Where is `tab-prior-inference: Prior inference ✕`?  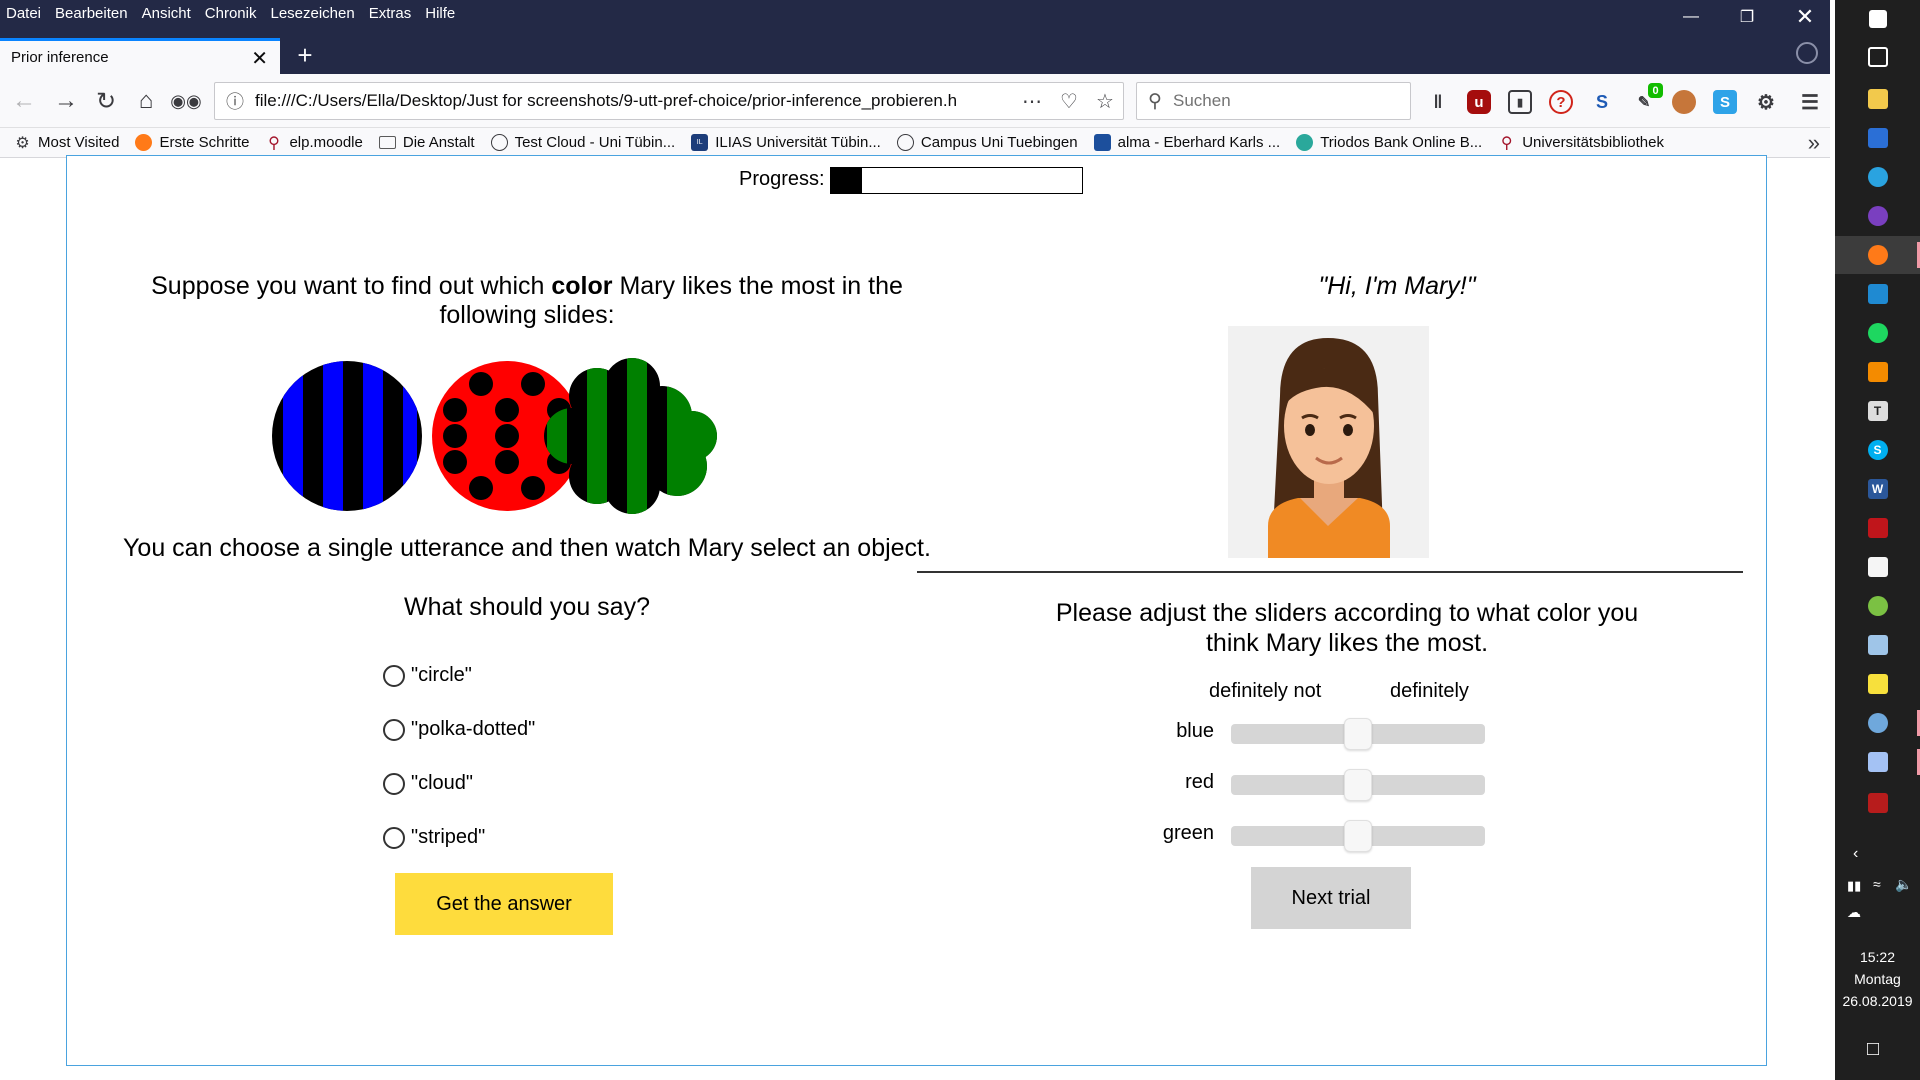
tab-prior-inference: Prior inference ✕ is located at coordinates (140, 56).